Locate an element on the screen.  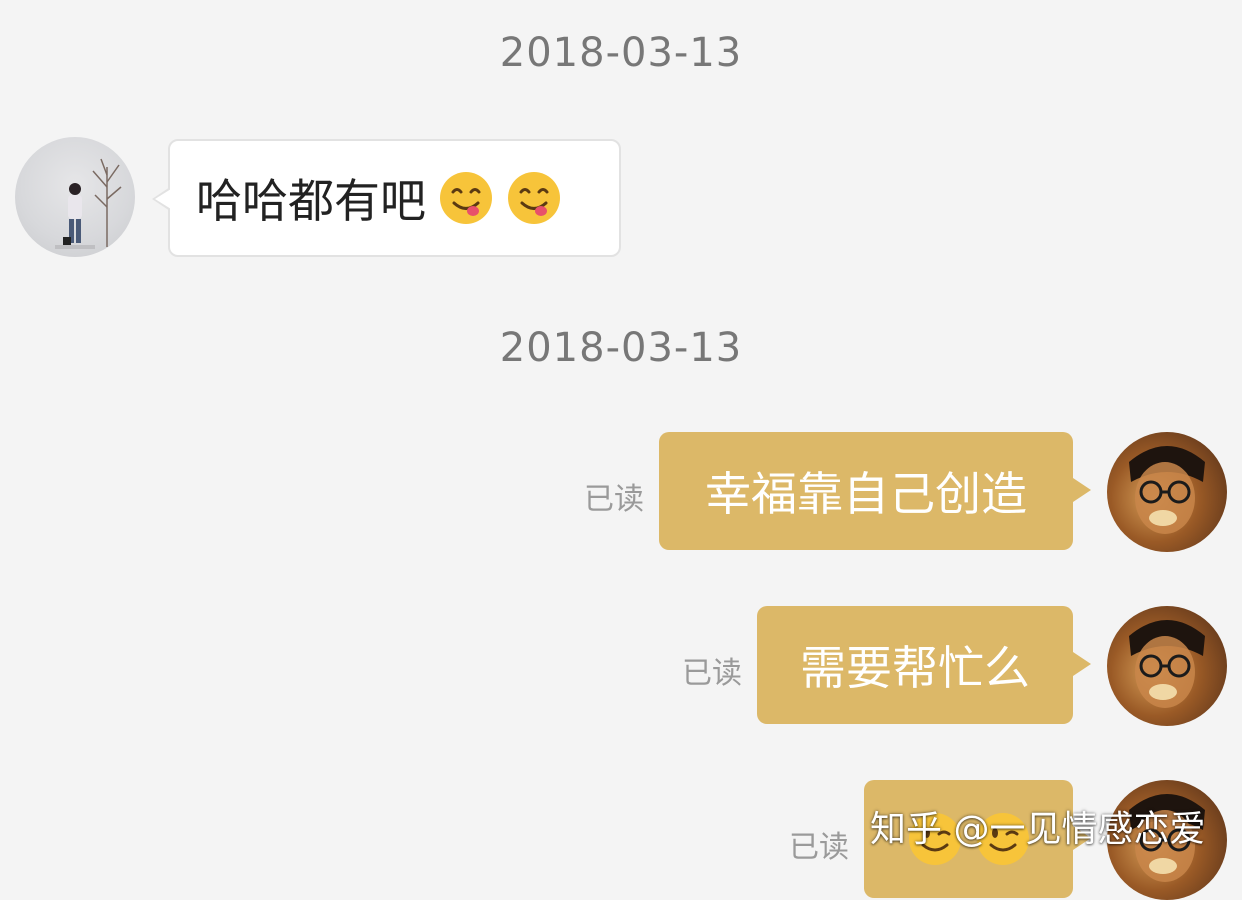
message-bubble-sent: 幸福靠自己创造 is located at coordinates (875, 491).